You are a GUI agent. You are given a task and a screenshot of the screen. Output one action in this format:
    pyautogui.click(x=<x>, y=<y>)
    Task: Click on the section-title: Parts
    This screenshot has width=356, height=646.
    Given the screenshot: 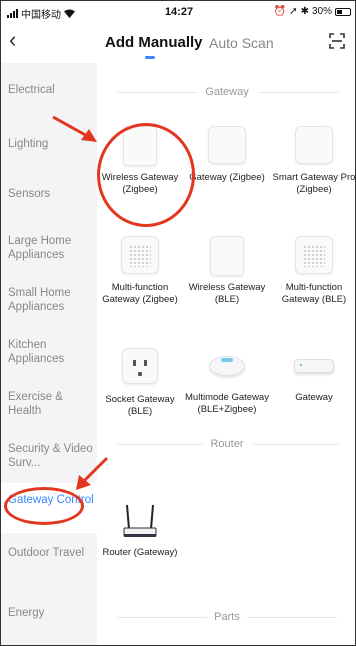 What is the action you would take?
    pyautogui.click(x=227, y=617)
    